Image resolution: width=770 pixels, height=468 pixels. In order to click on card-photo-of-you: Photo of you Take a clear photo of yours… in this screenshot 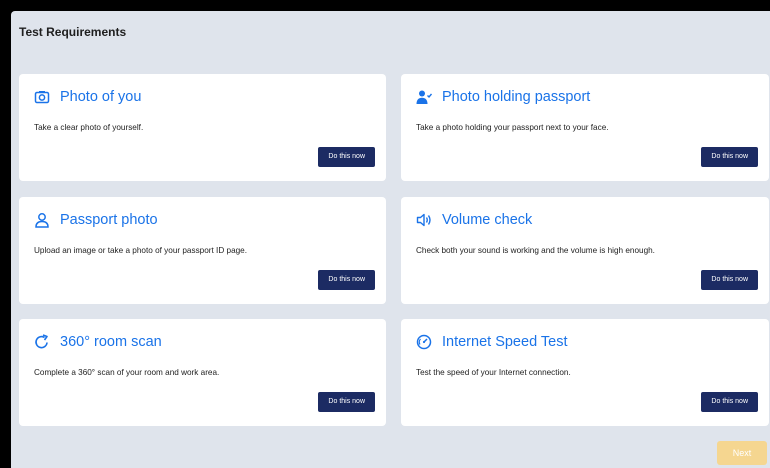, I will do `click(202, 127)`.